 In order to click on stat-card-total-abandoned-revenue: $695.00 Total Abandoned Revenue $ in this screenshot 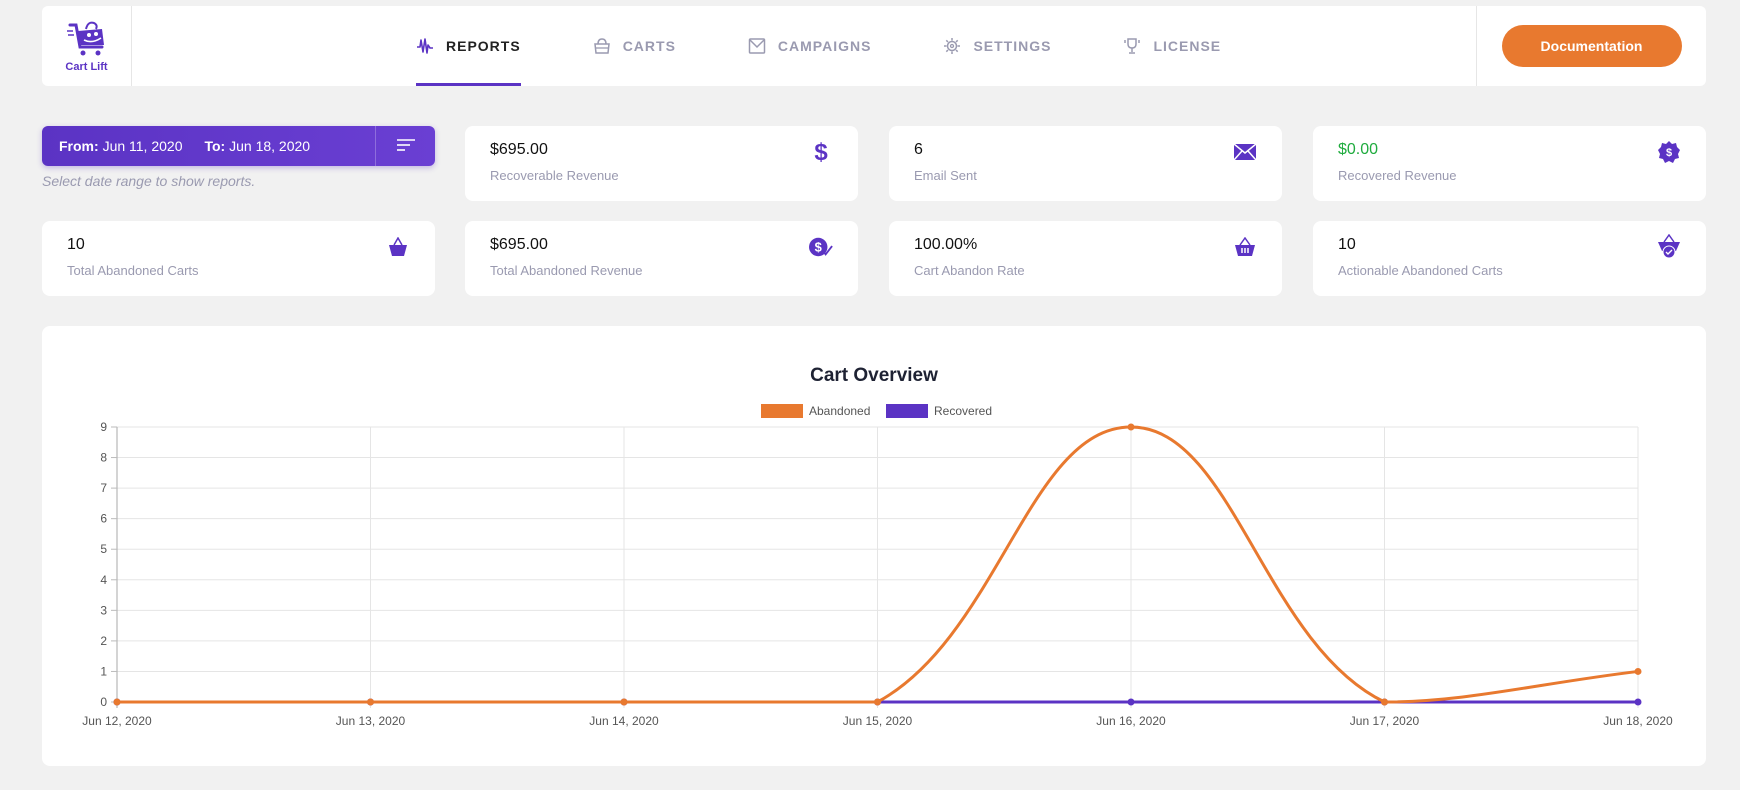, I will do `click(661, 258)`.